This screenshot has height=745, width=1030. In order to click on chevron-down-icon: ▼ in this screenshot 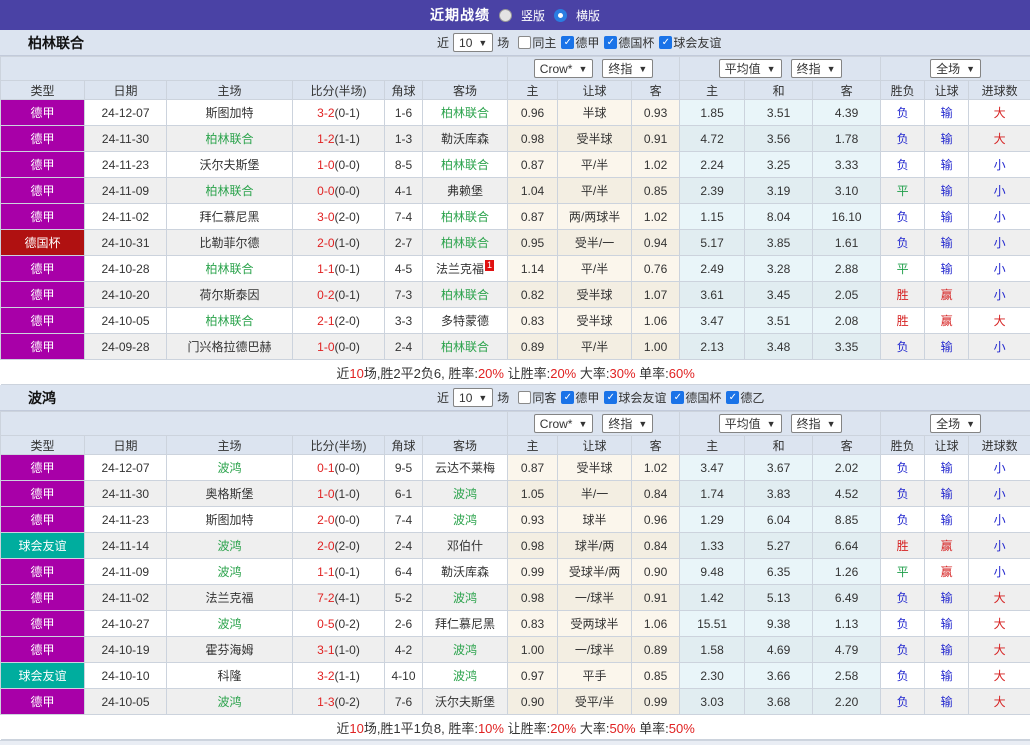, I will do `click(482, 43)`.